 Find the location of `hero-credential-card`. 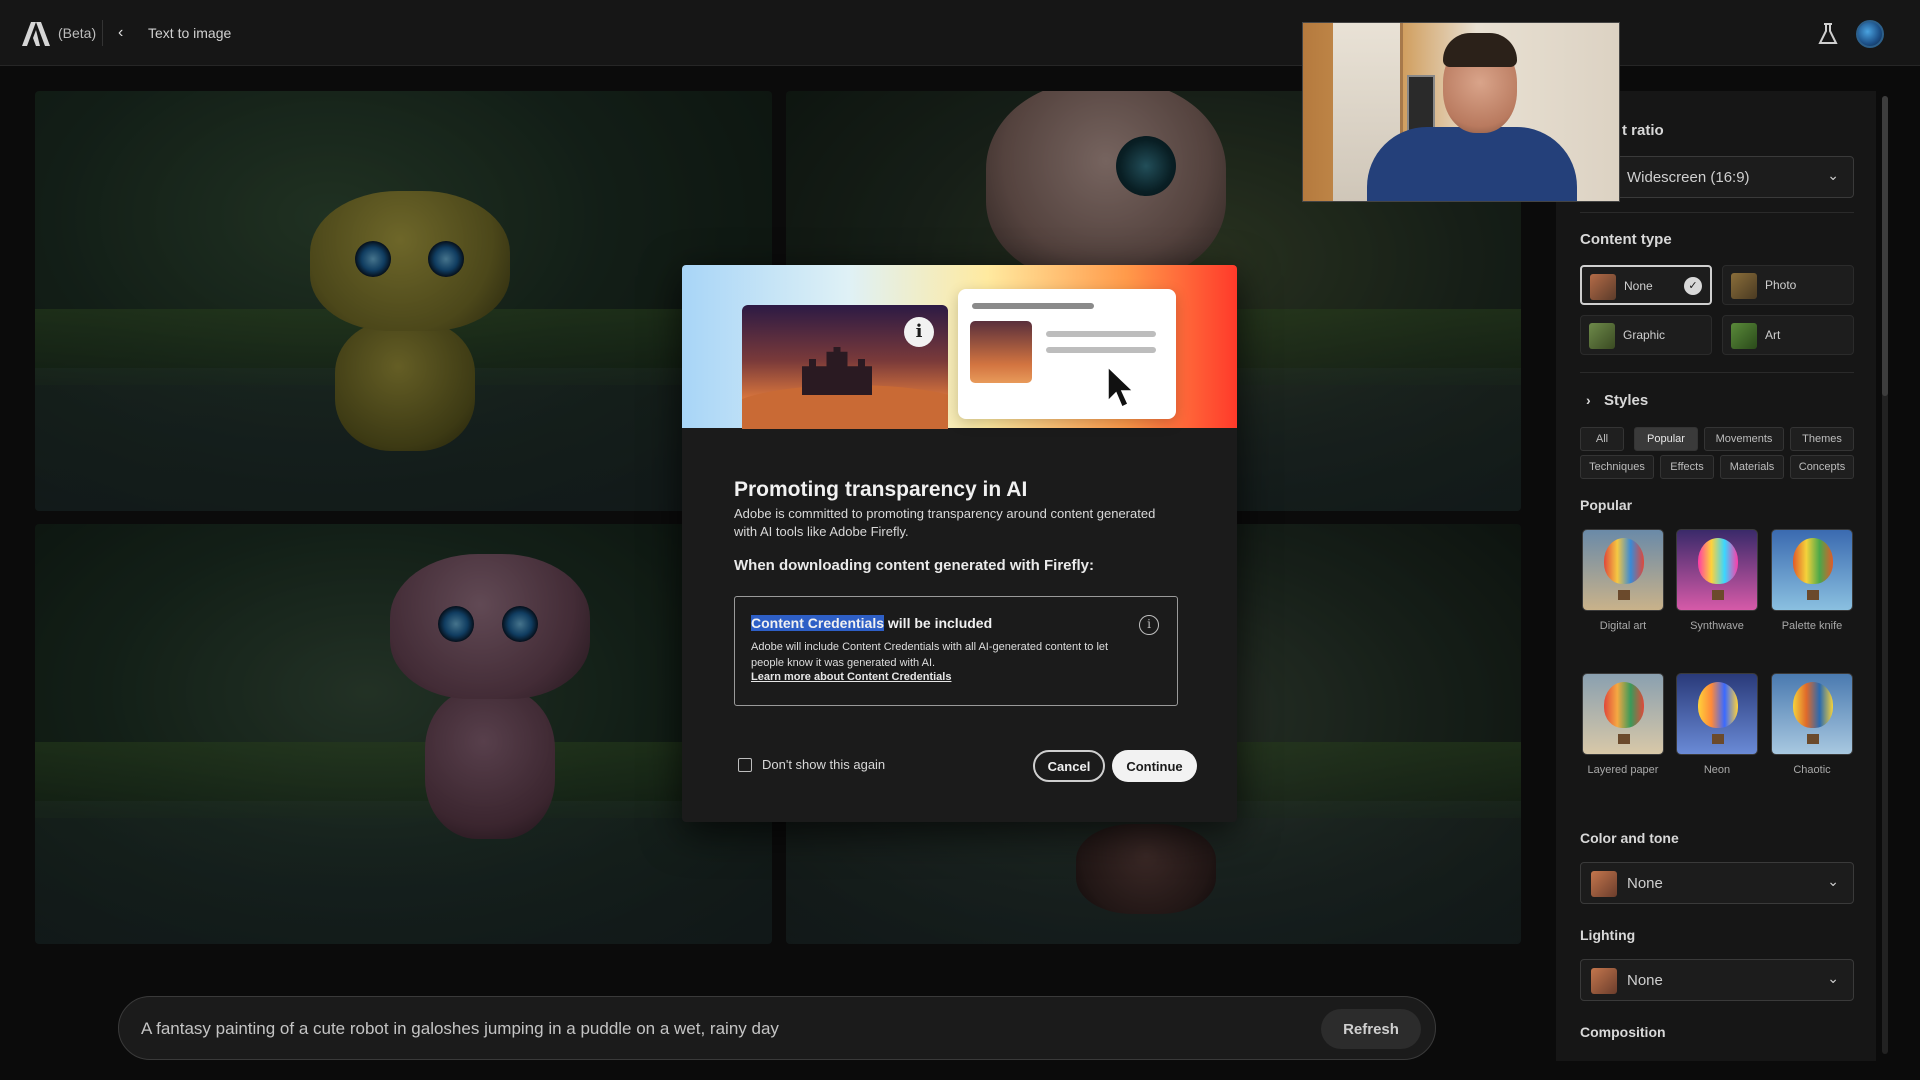

hero-credential-card is located at coordinates (1067, 354).